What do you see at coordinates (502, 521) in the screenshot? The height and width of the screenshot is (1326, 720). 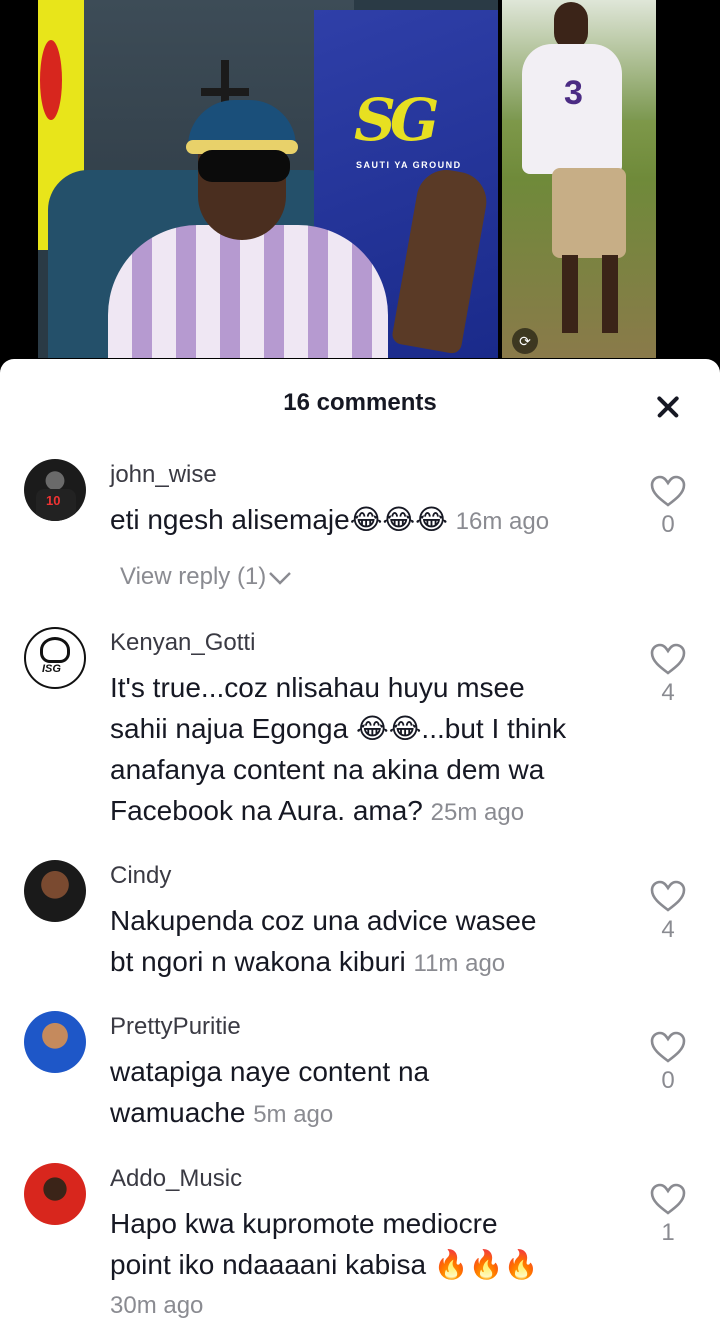 I see `comment-time: 16m ago` at bounding box center [502, 521].